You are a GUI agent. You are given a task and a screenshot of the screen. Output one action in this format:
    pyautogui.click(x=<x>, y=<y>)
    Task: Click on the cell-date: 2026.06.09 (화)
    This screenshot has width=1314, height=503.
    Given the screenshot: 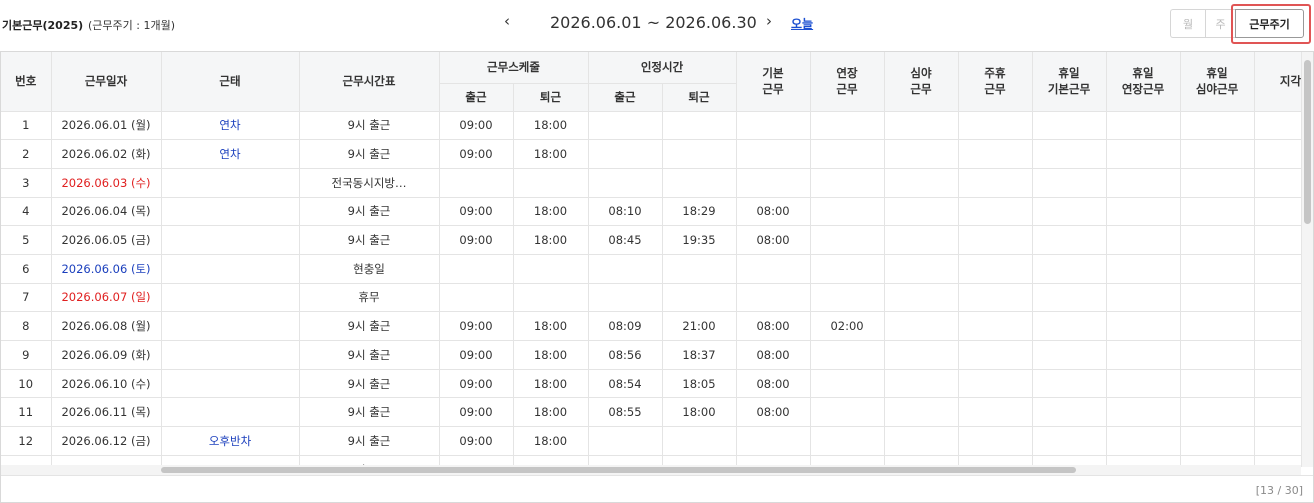 What is the action you would take?
    pyautogui.click(x=106, y=355)
    